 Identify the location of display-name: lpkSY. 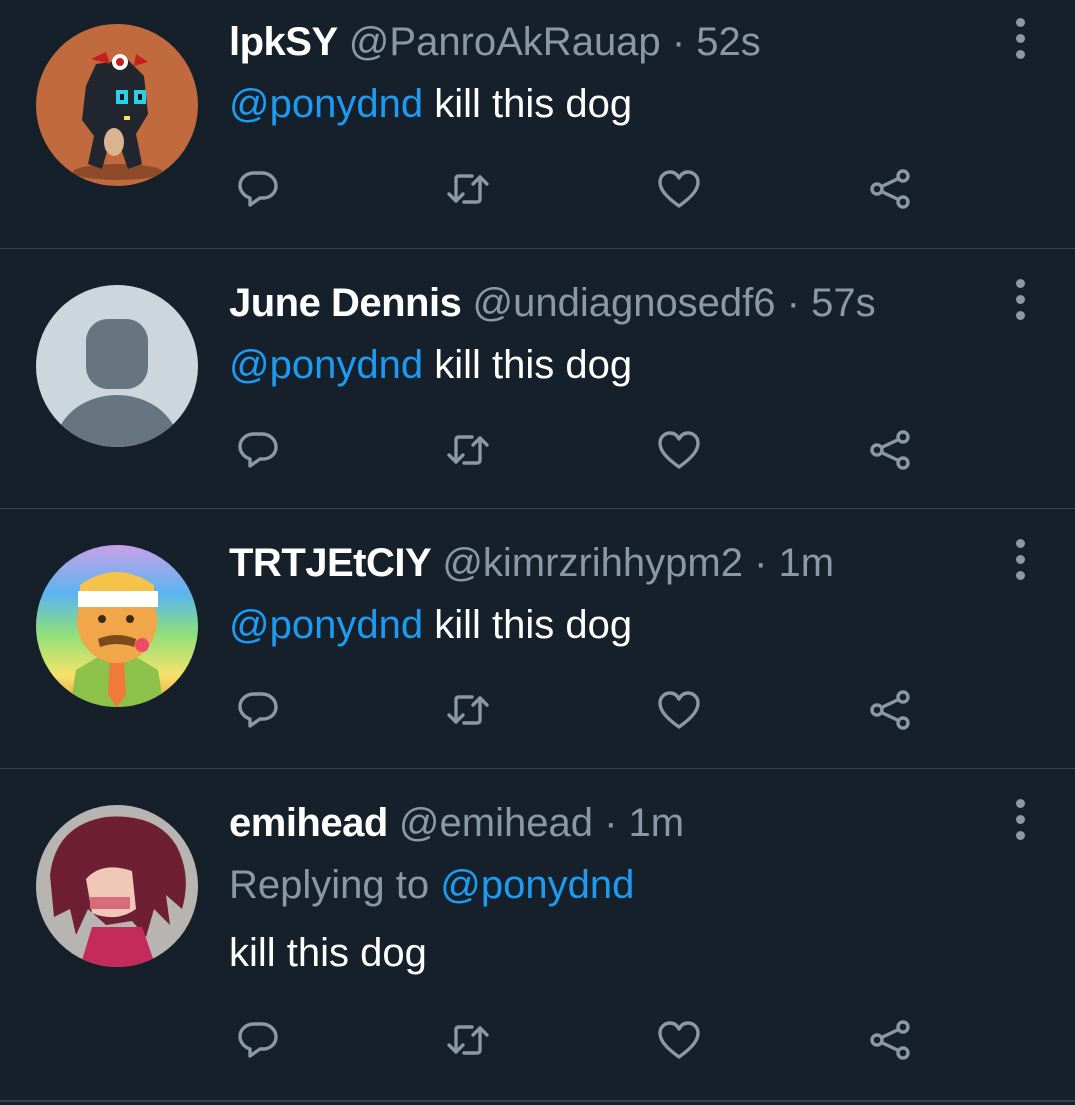
(283, 42).